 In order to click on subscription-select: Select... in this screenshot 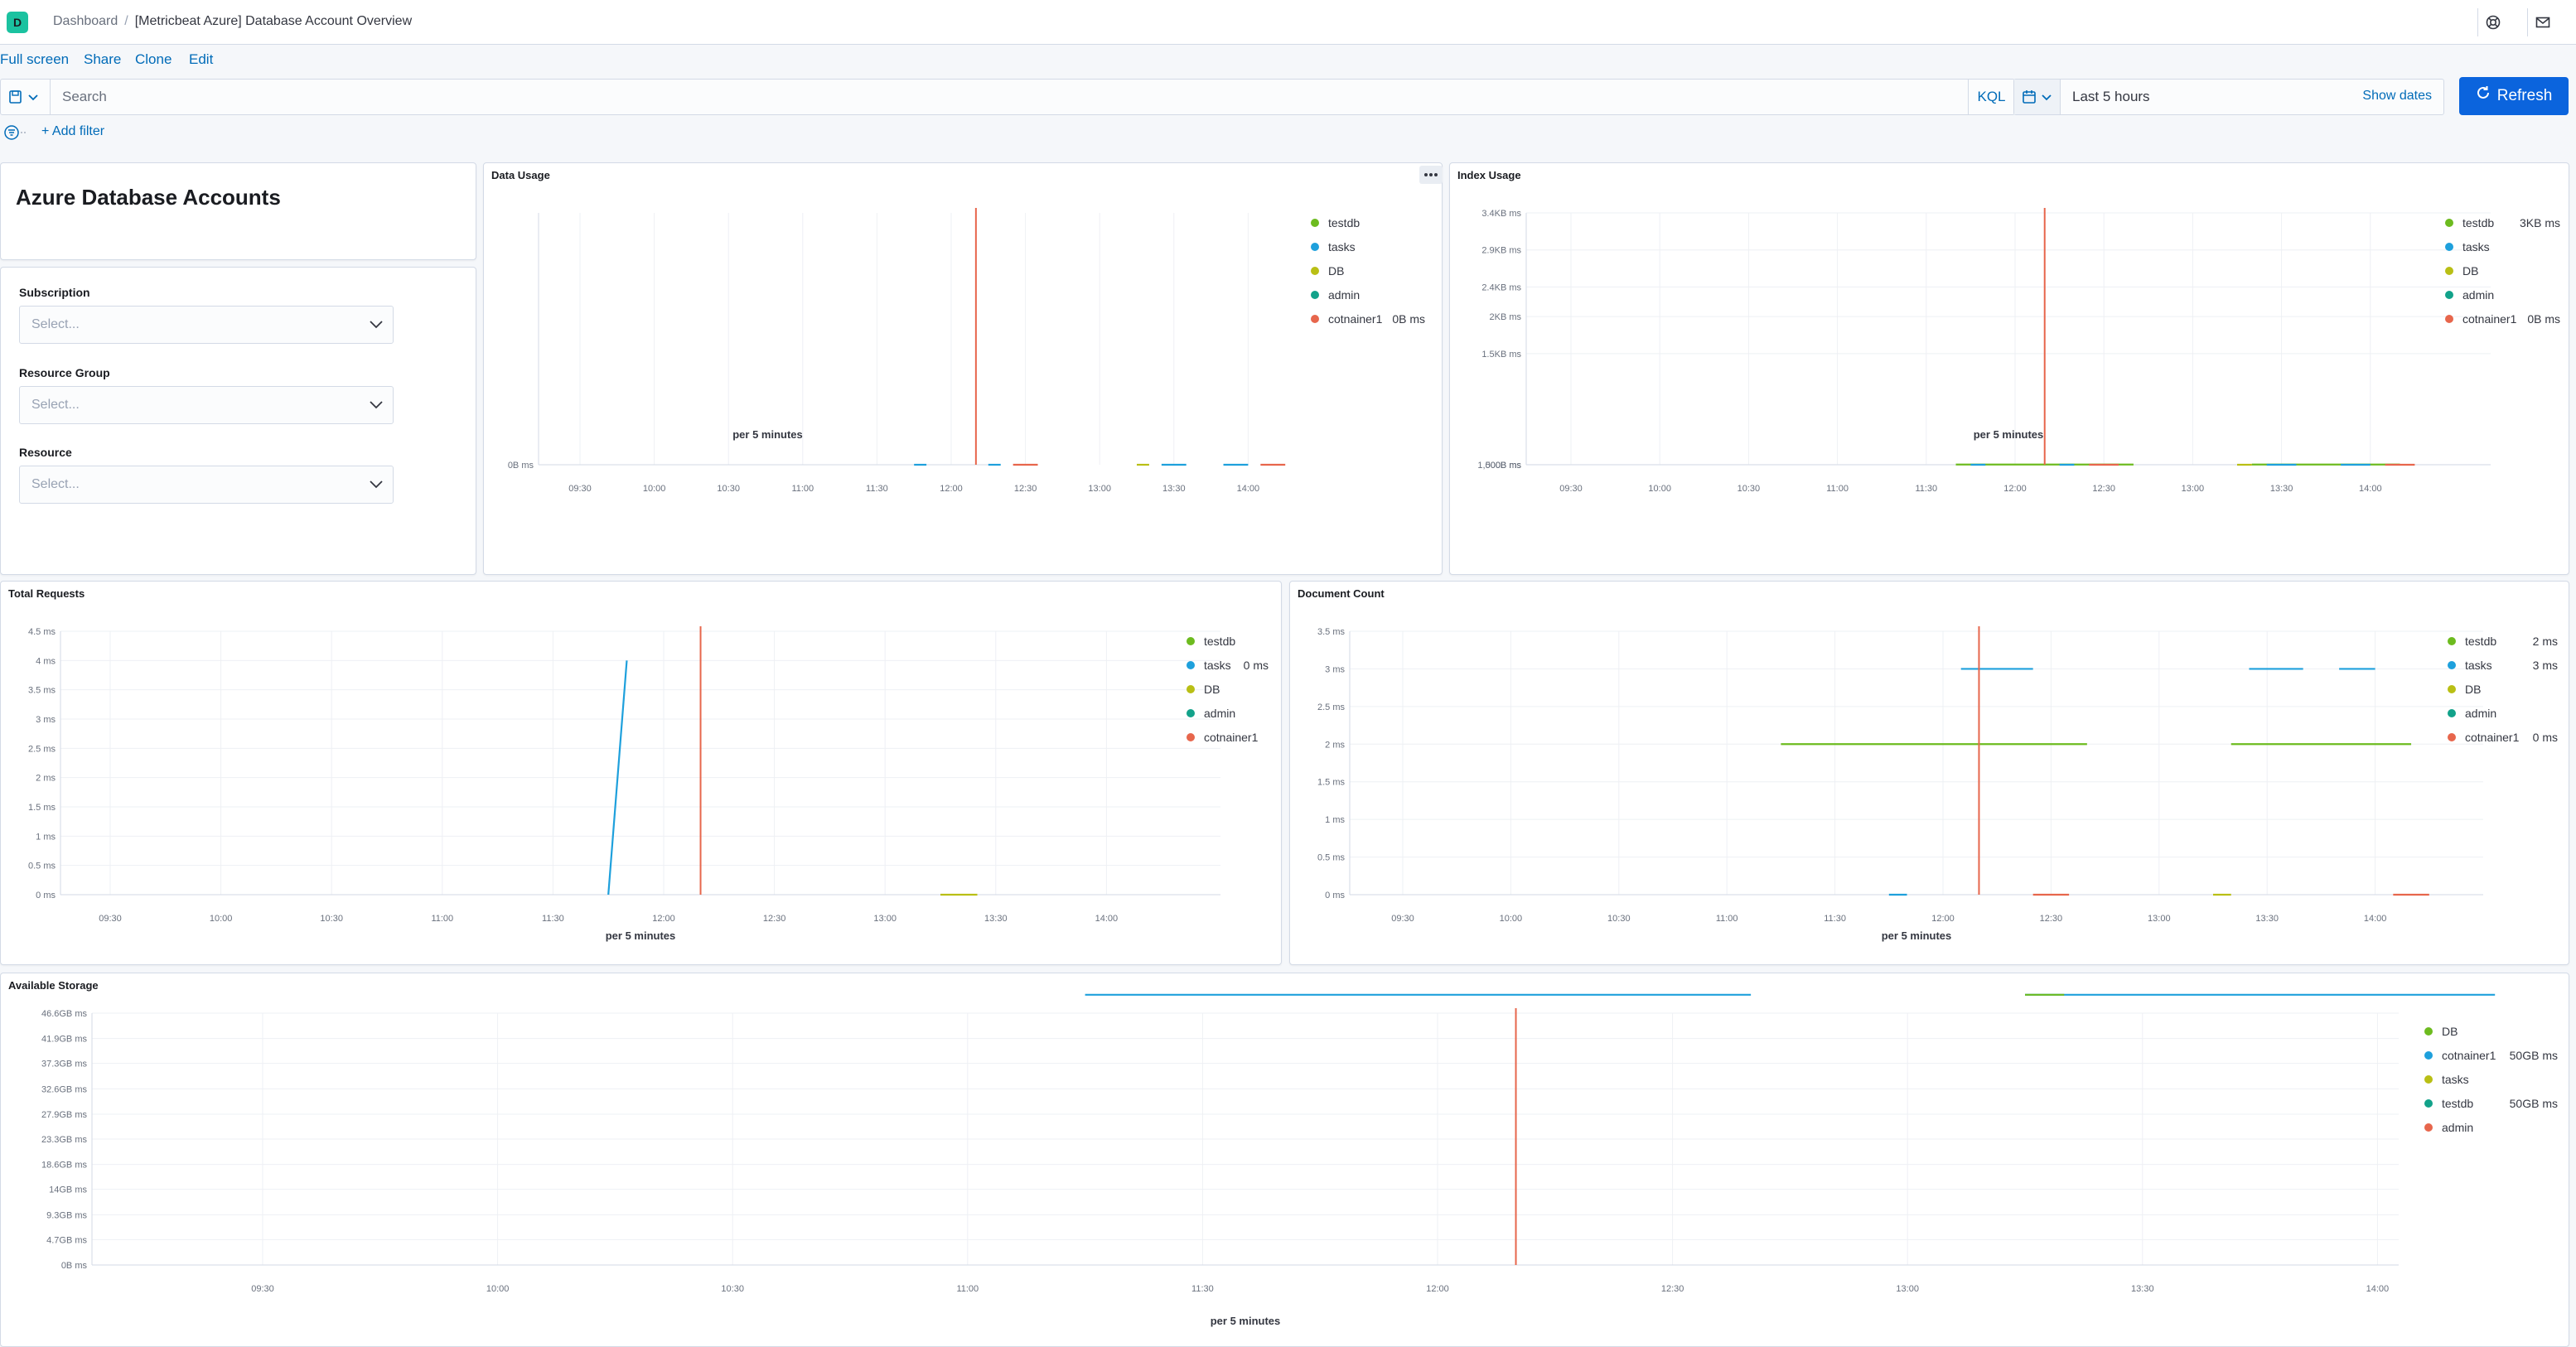, I will do `click(206, 325)`.